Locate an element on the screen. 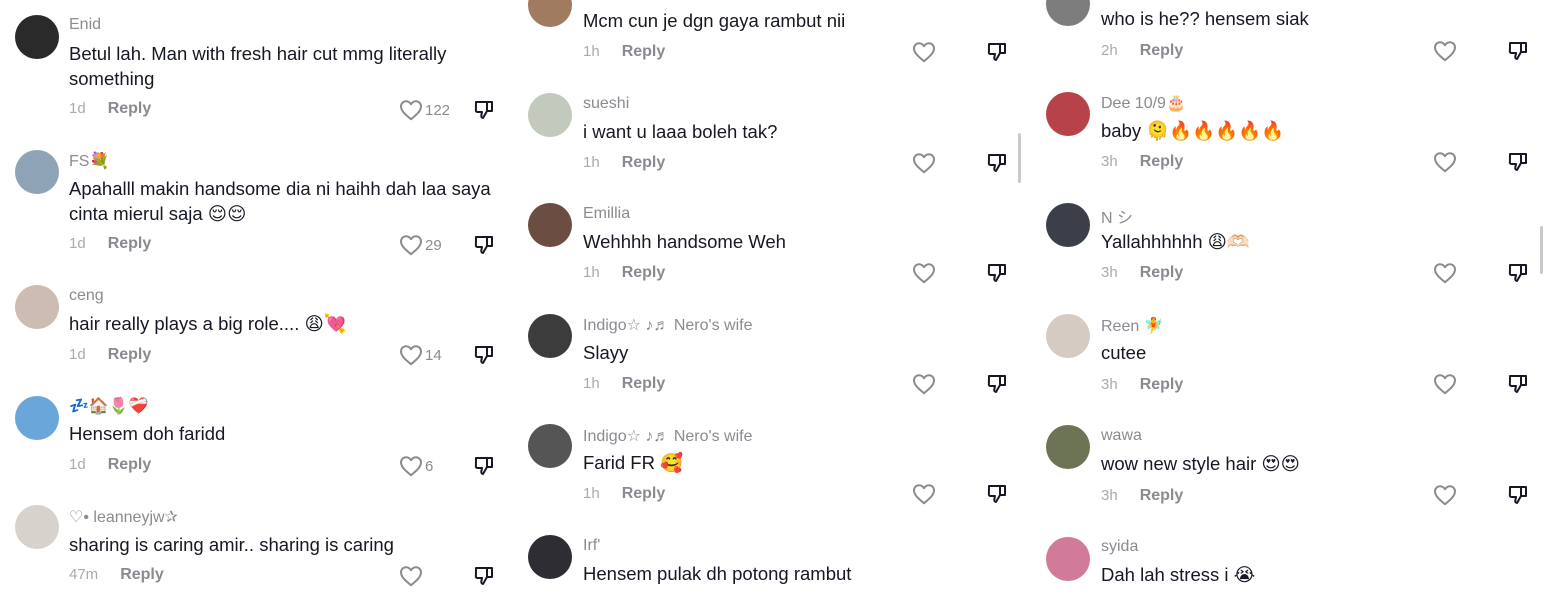 Image resolution: width=1548 pixels, height=601 pixels. comment-username: sueshi is located at coordinates (606, 104).